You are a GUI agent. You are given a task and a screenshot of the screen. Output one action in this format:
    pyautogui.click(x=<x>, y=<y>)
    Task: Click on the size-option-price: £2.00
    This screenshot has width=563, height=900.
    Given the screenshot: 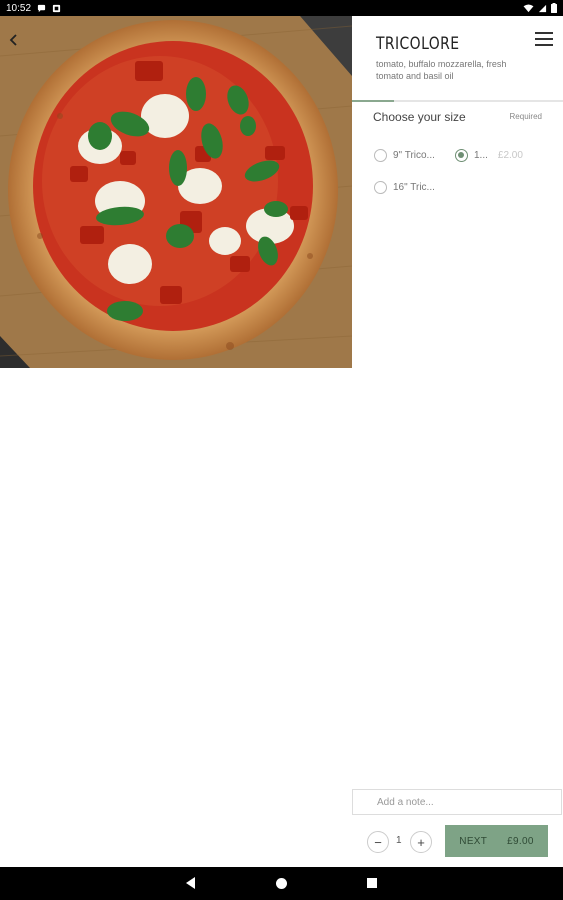 What is the action you would take?
    pyautogui.click(x=510, y=155)
    